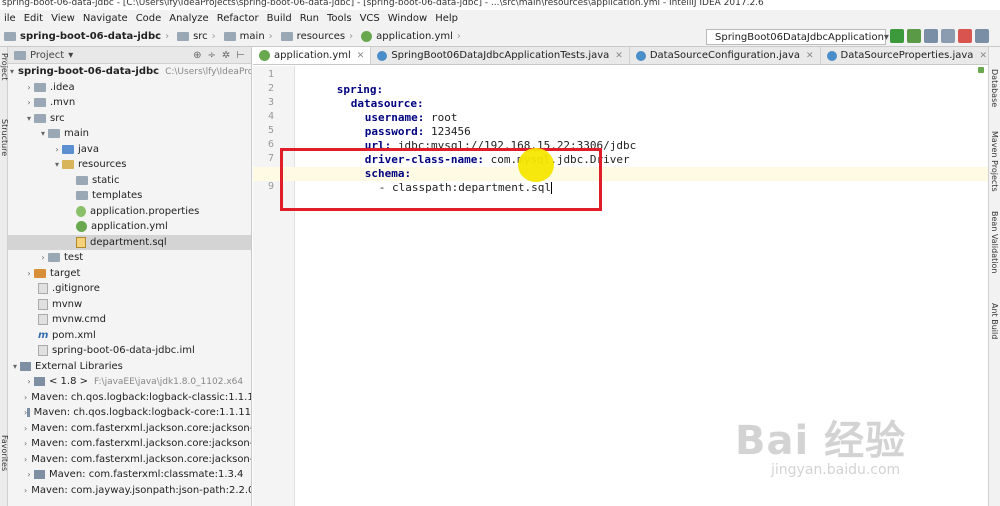 The width and height of the screenshot is (1000, 506). I want to click on tool-window-database: Database, so click(994, 88).